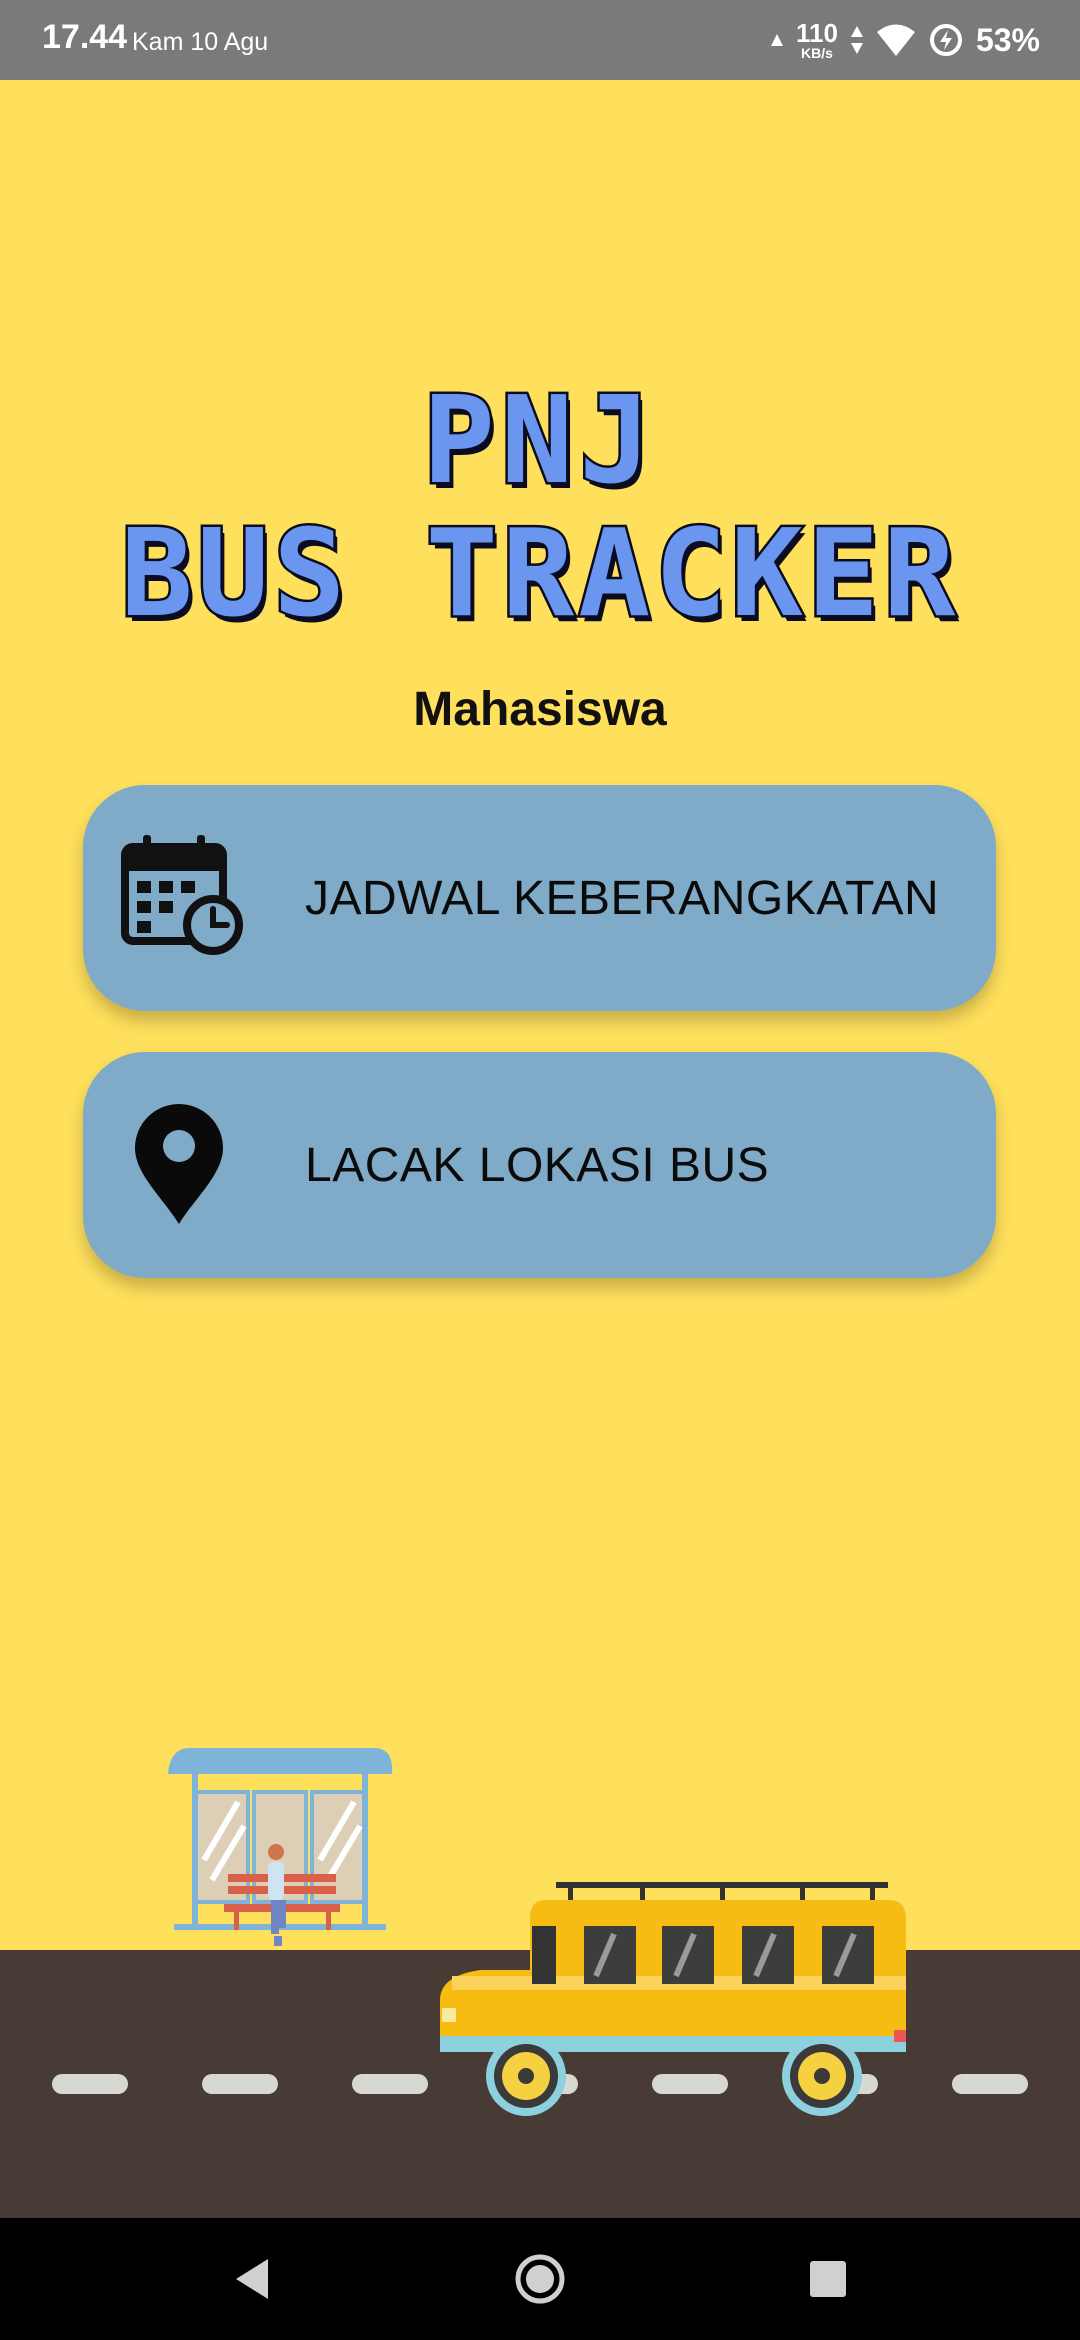  I want to click on upload-arrow-icon, so click(777, 40).